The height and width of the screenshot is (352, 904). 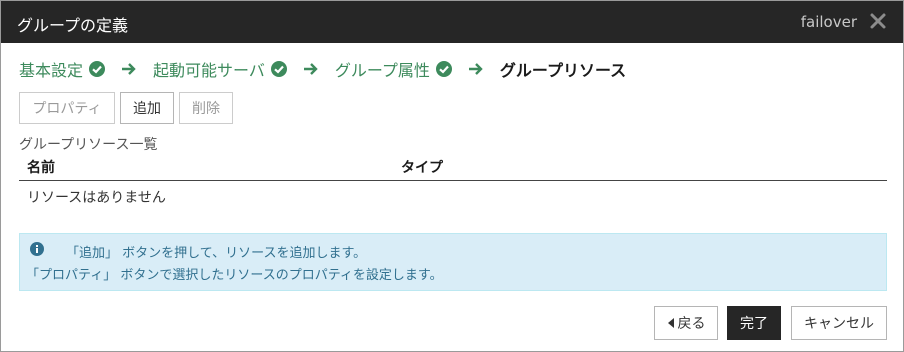 What do you see at coordinates (67, 108) in the screenshot?
I see `properties-button: プロパティ` at bounding box center [67, 108].